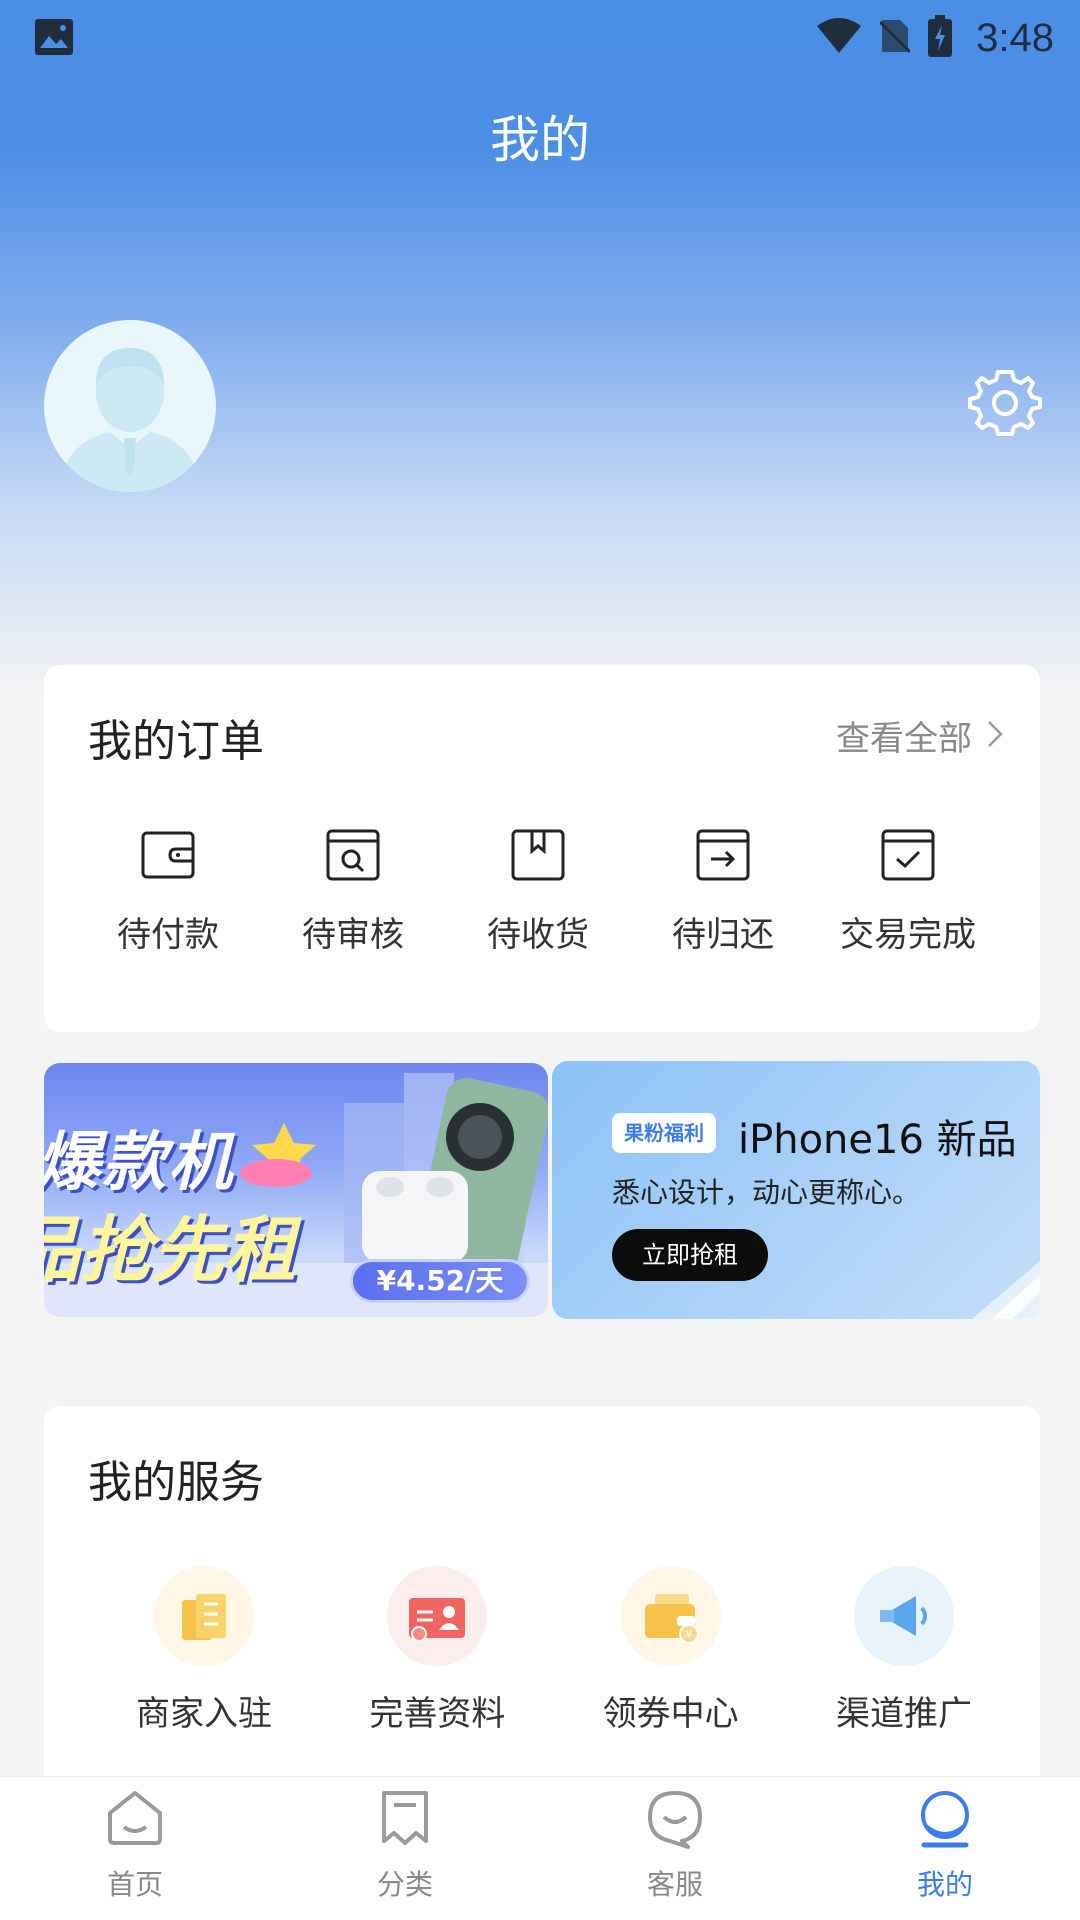 The width and height of the screenshot is (1080, 1920). I want to click on tab-customer-service: 客服, so click(675, 1845).